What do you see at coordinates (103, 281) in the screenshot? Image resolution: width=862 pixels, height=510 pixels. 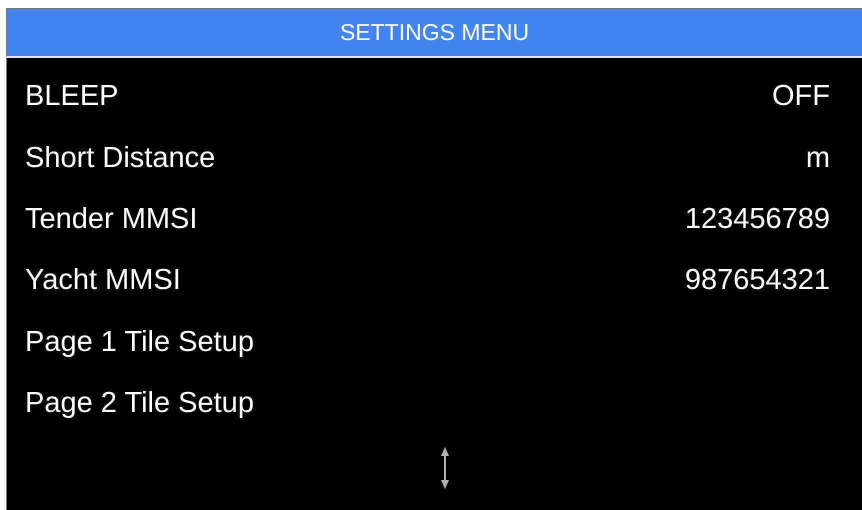 I see `setting-label: Yacht MMSI` at bounding box center [103, 281].